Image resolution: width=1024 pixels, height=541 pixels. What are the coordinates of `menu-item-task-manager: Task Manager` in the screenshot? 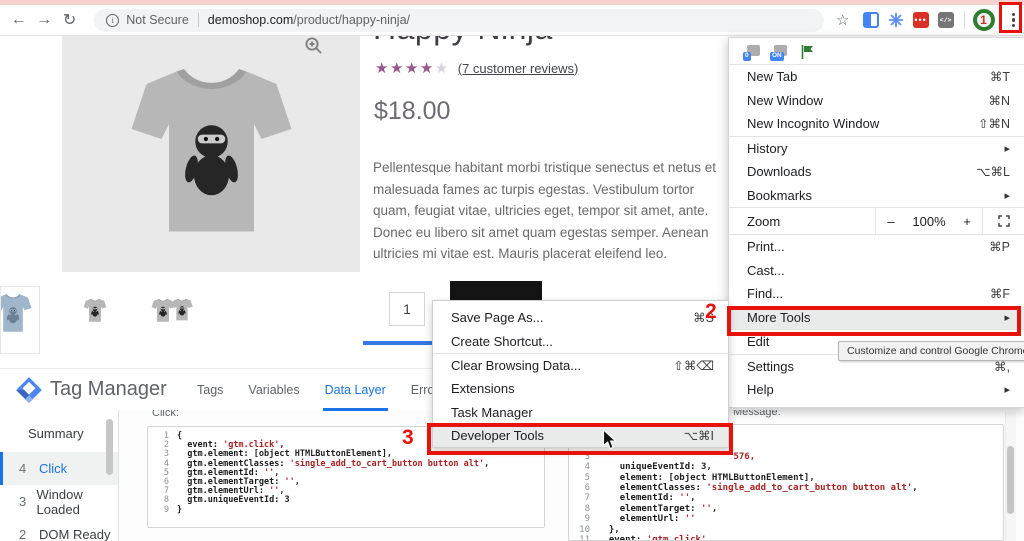 It's located at (580, 412).